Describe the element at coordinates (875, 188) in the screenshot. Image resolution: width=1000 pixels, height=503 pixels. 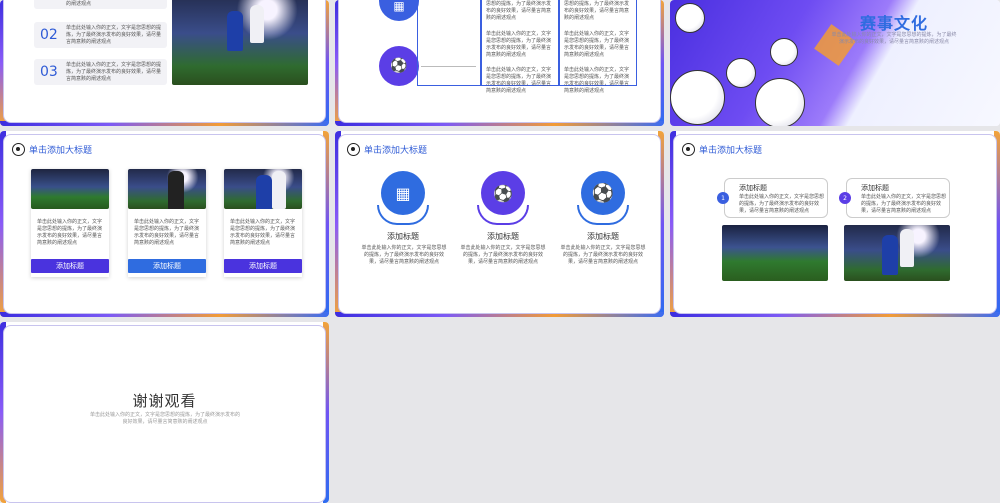
I see `box-2-title: 添加标题` at that location.